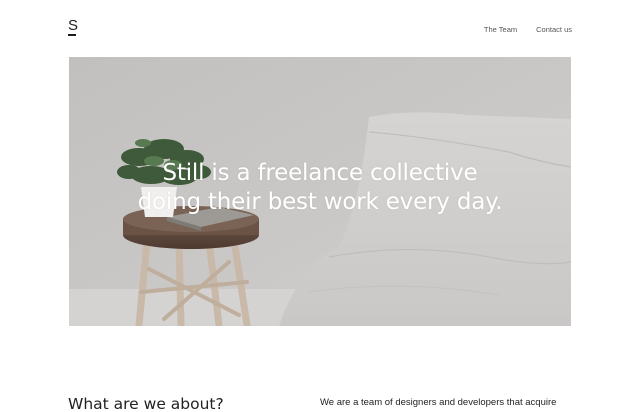 The image size is (640, 412). I want to click on logo-underline, so click(72, 35).